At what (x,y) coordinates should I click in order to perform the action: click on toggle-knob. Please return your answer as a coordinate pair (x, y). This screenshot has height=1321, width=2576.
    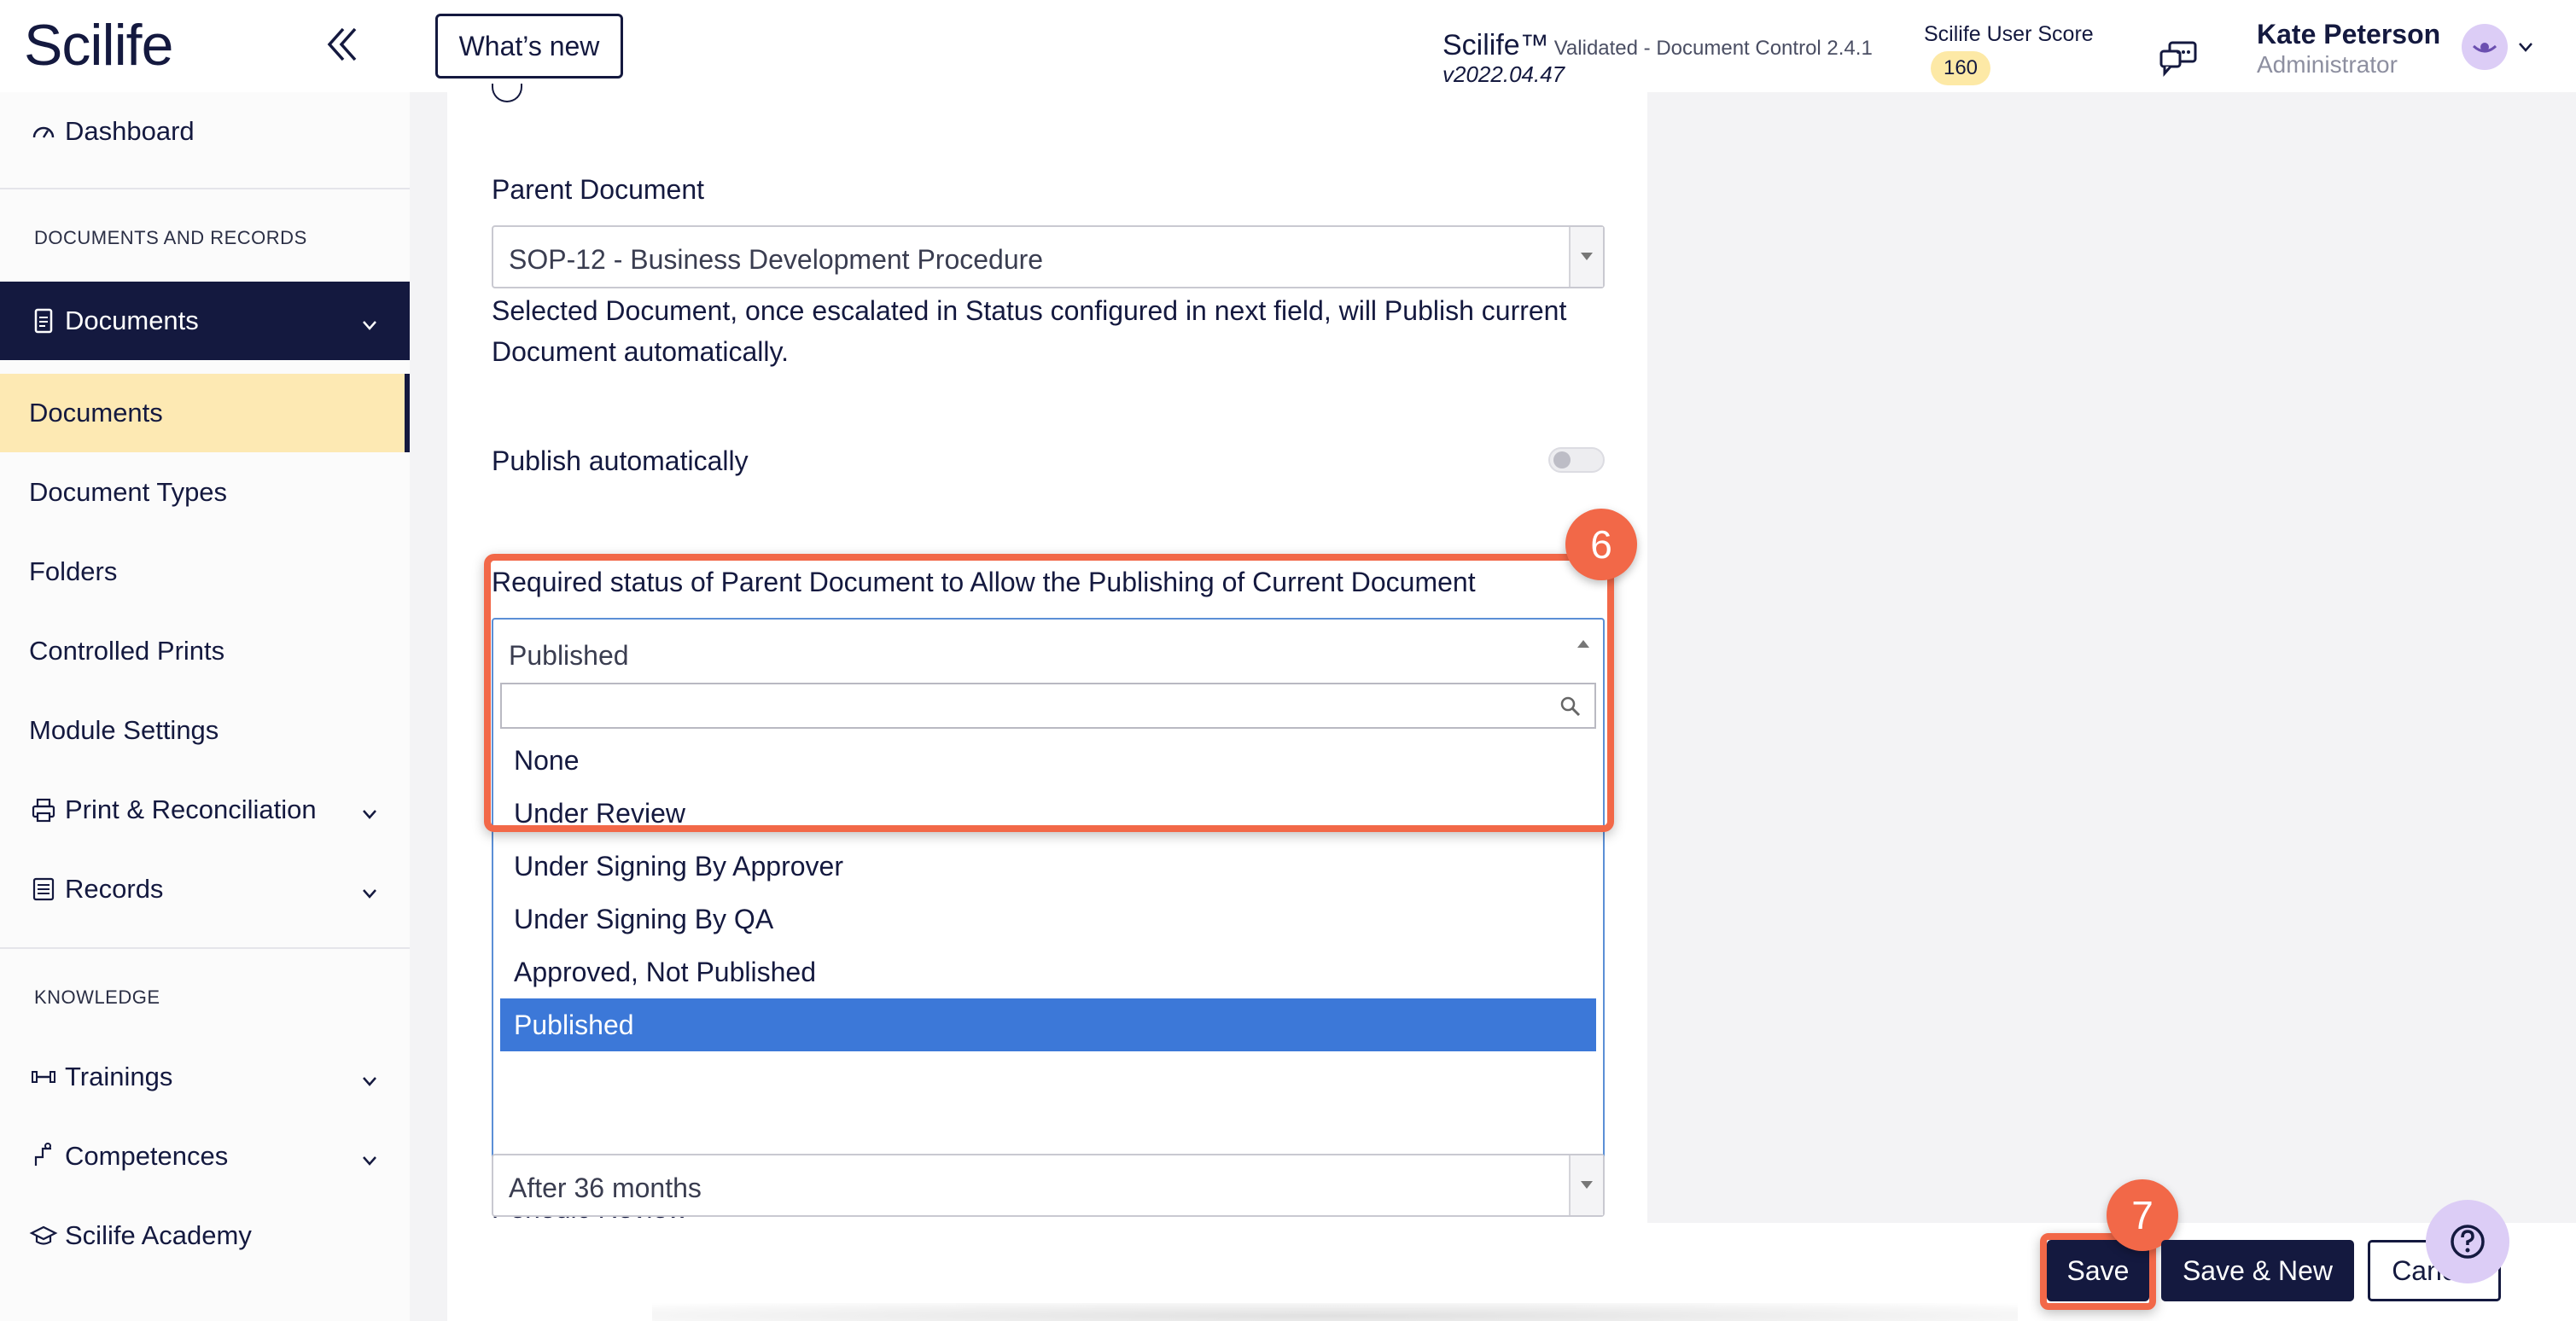
    Looking at the image, I should click on (1562, 460).